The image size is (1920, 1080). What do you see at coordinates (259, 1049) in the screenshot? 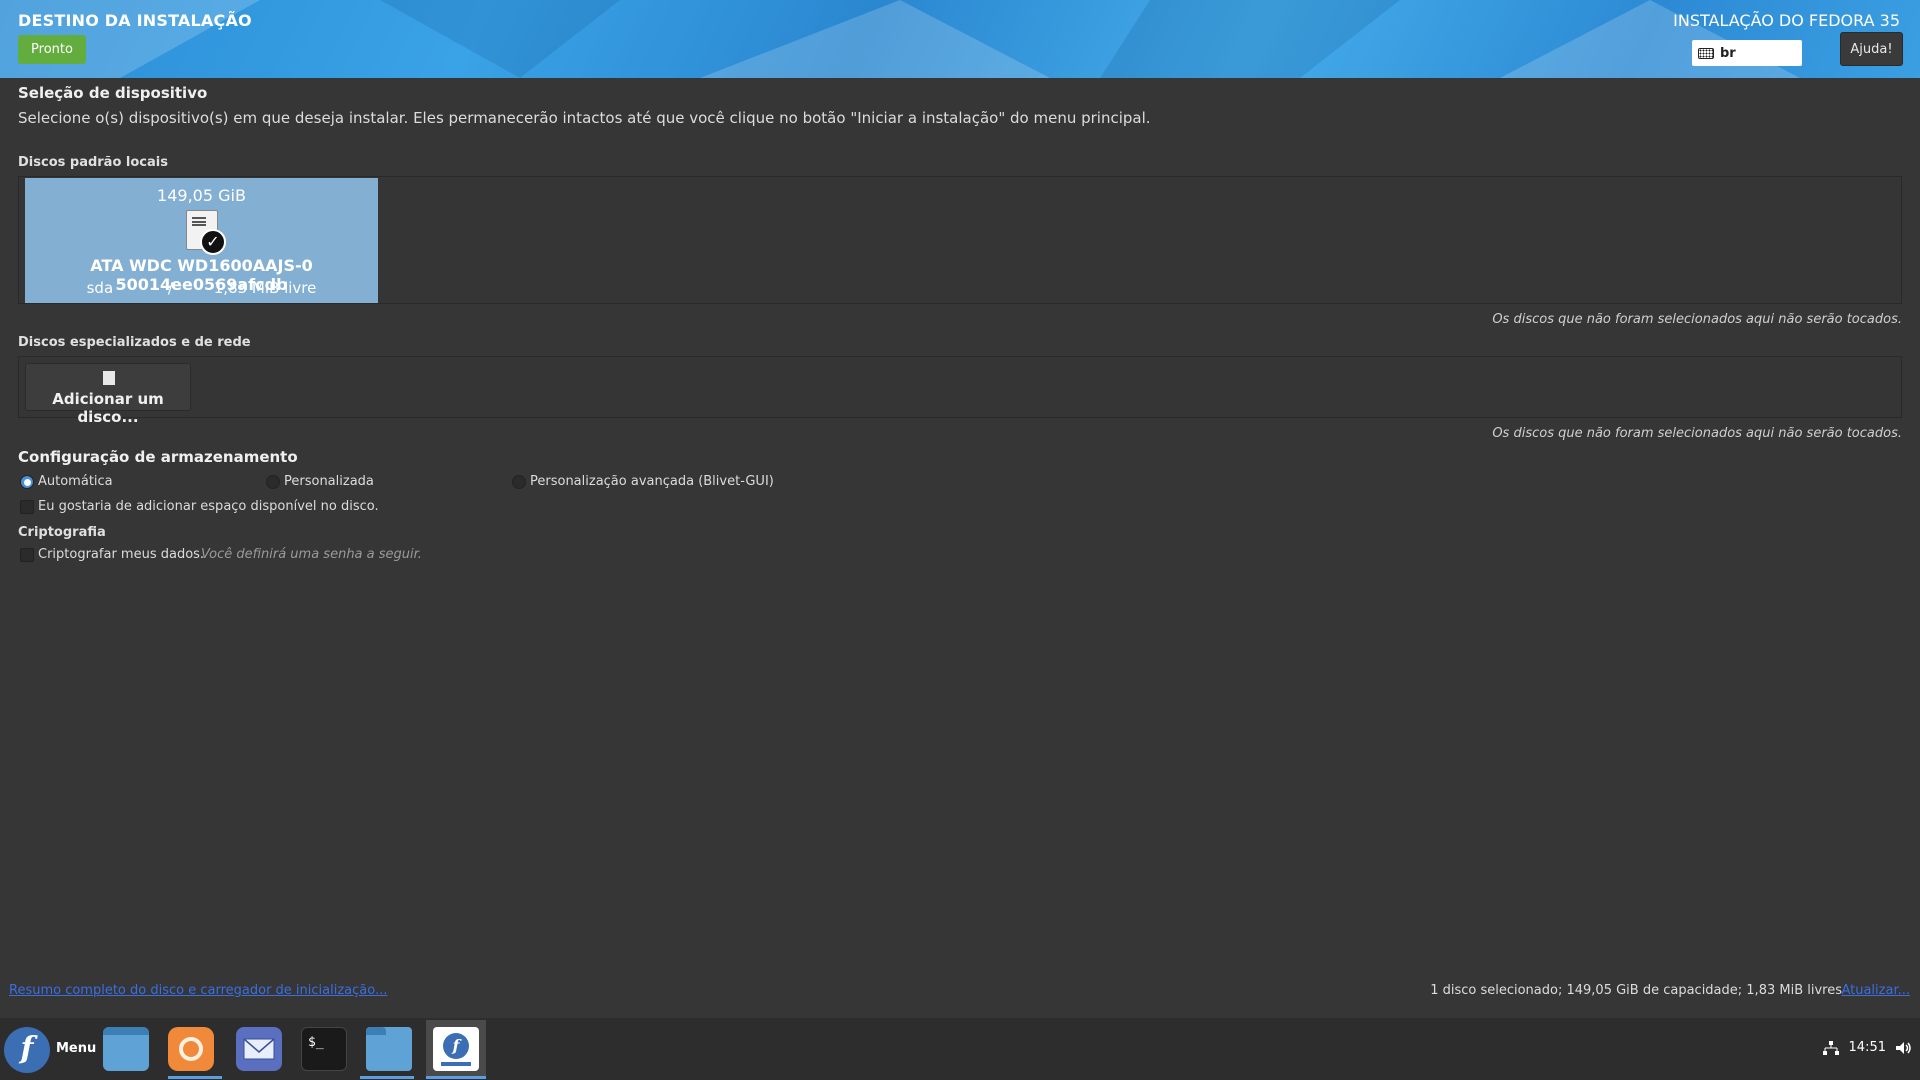
I see `mail-icon` at bounding box center [259, 1049].